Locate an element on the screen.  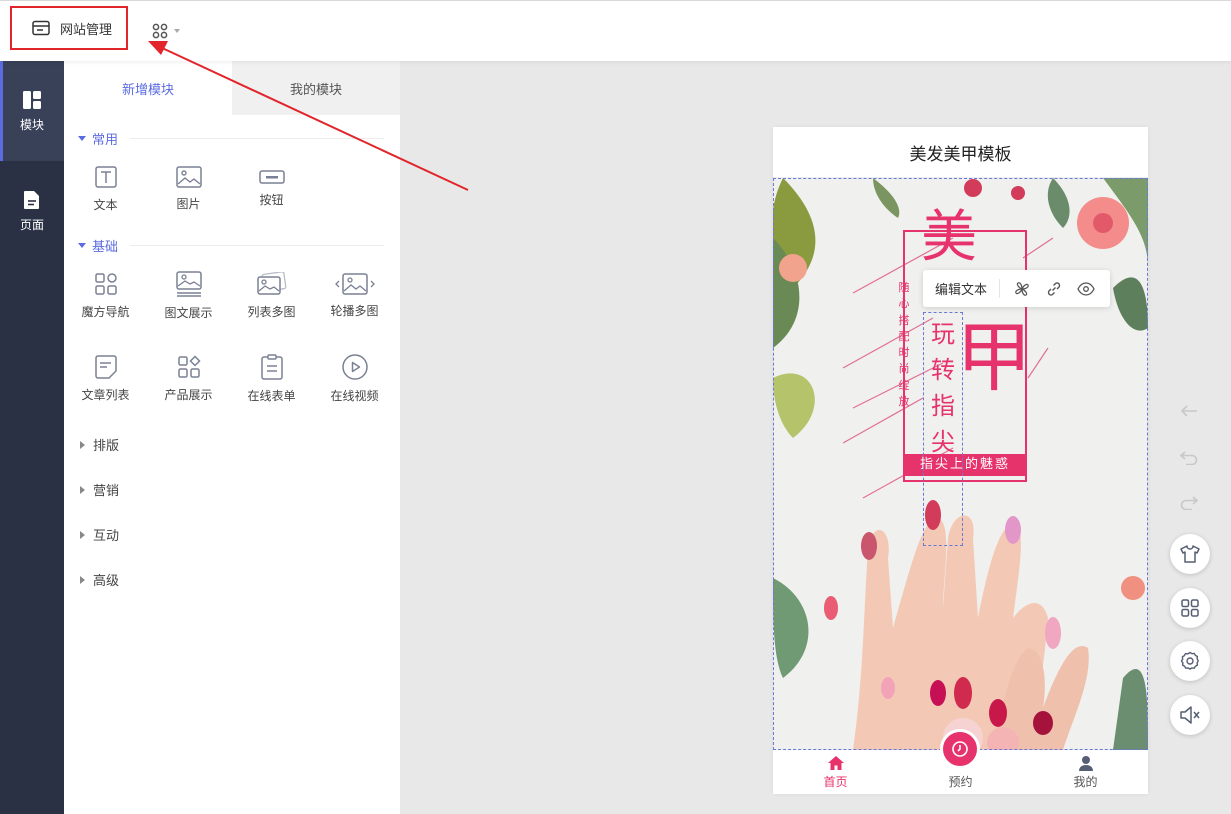
speaker-icon is located at coordinates (1190, 715).